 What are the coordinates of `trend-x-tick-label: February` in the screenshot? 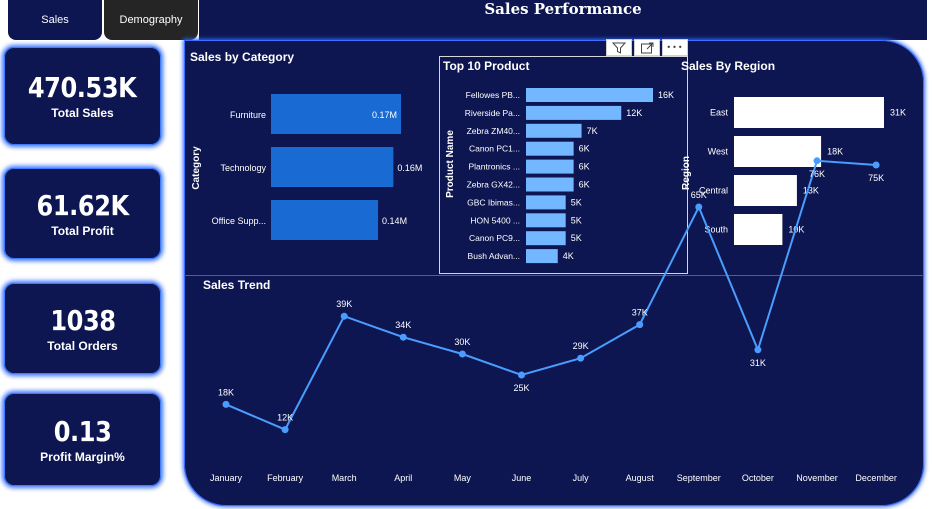 It's located at (285, 478).